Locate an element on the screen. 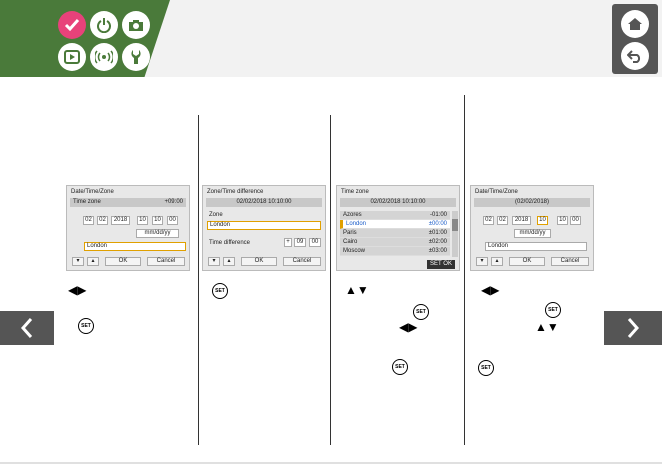  scrollbar-thumb is located at coordinates (455, 225).